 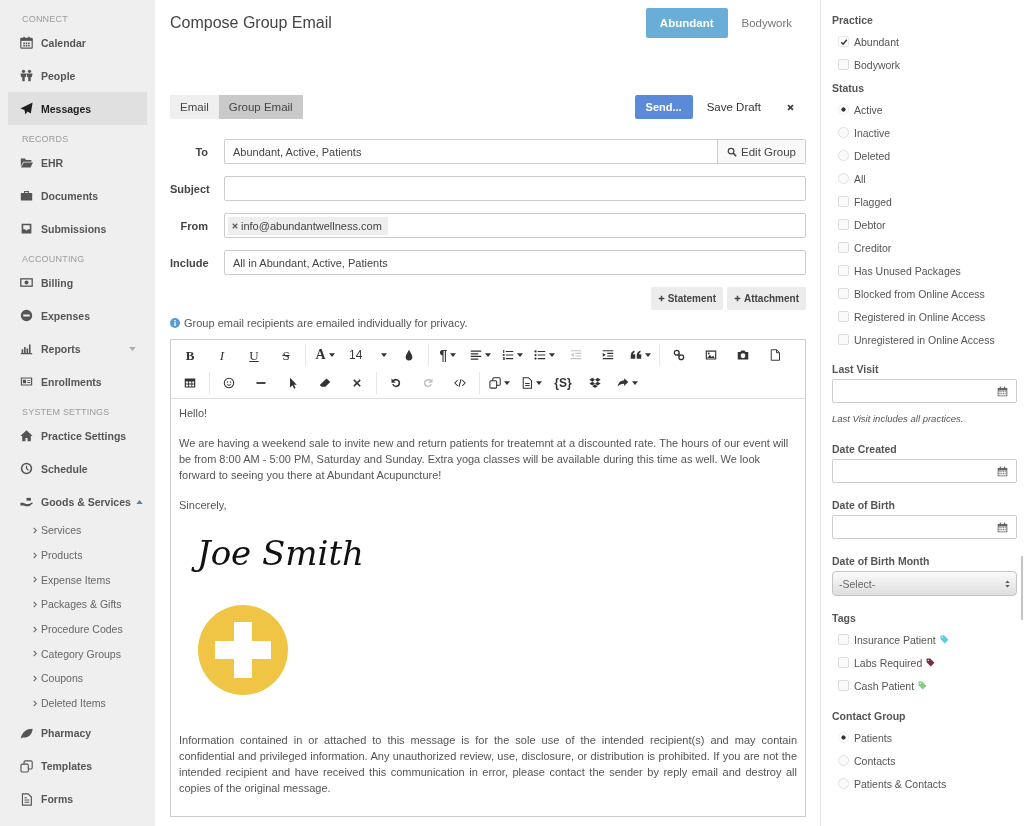 I want to click on filter-option: All, so click(x=924, y=178).